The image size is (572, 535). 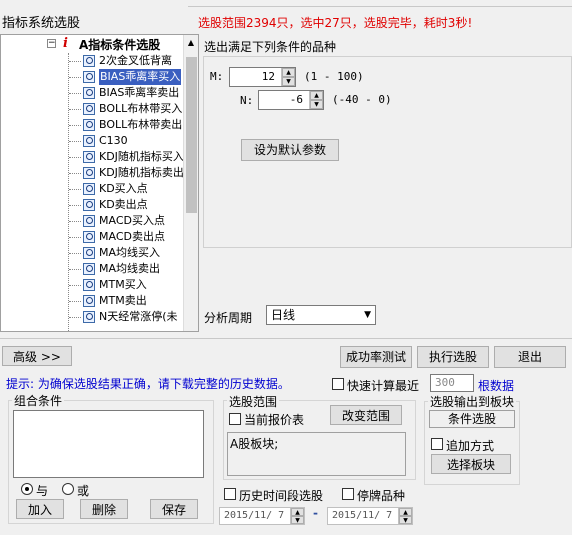 What do you see at coordinates (27, 489) in the screenshot?
I see `and-radio` at bounding box center [27, 489].